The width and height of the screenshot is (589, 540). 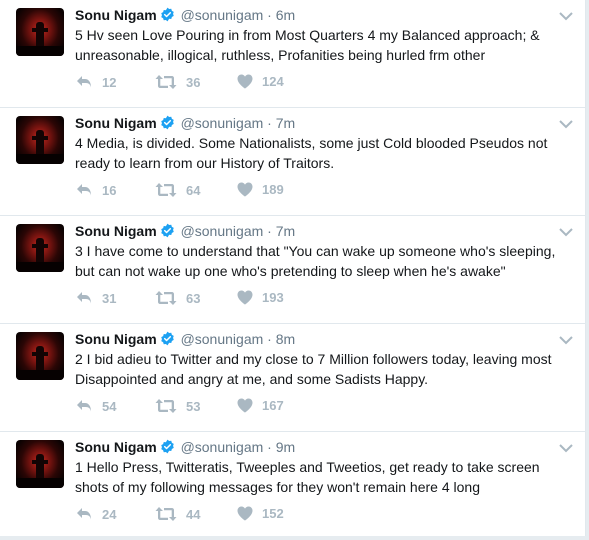 What do you see at coordinates (95, 190) in the screenshot?
I see `reply-button: 16` at bounding box center [95, 190].